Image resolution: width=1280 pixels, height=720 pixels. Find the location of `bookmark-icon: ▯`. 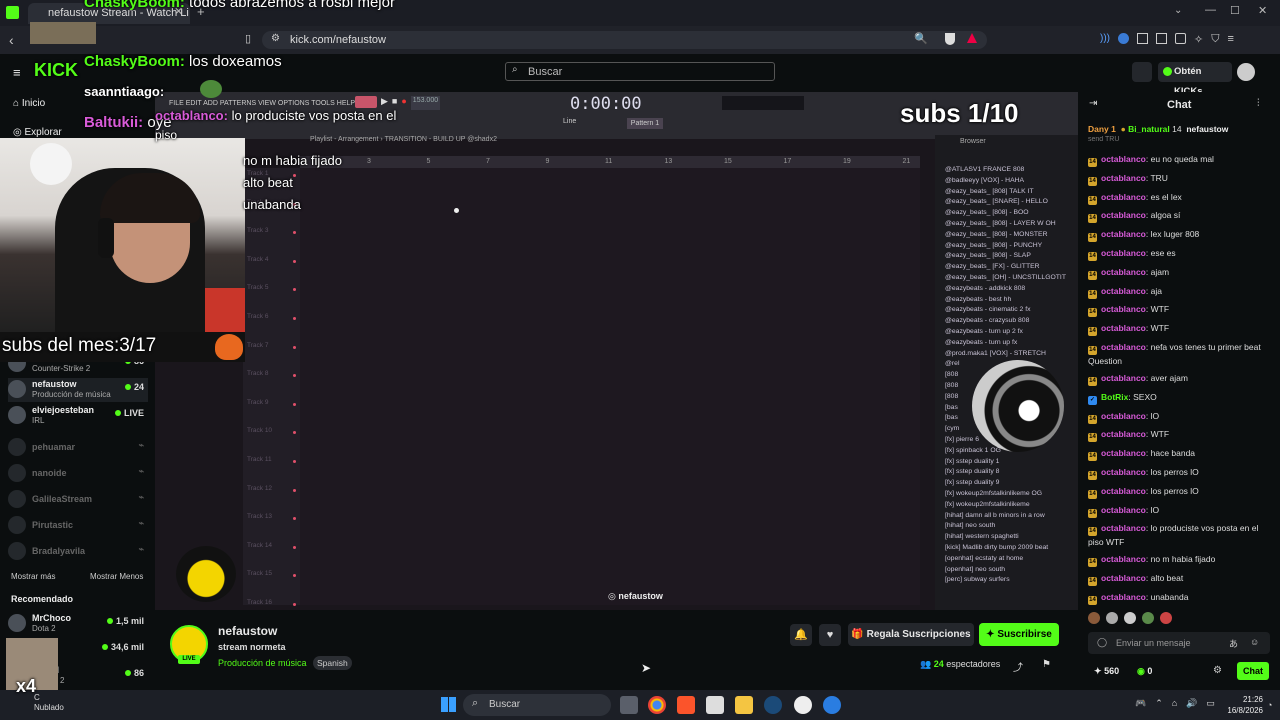

bookmark-icon: ▯ is located at coordinates (248, 38).